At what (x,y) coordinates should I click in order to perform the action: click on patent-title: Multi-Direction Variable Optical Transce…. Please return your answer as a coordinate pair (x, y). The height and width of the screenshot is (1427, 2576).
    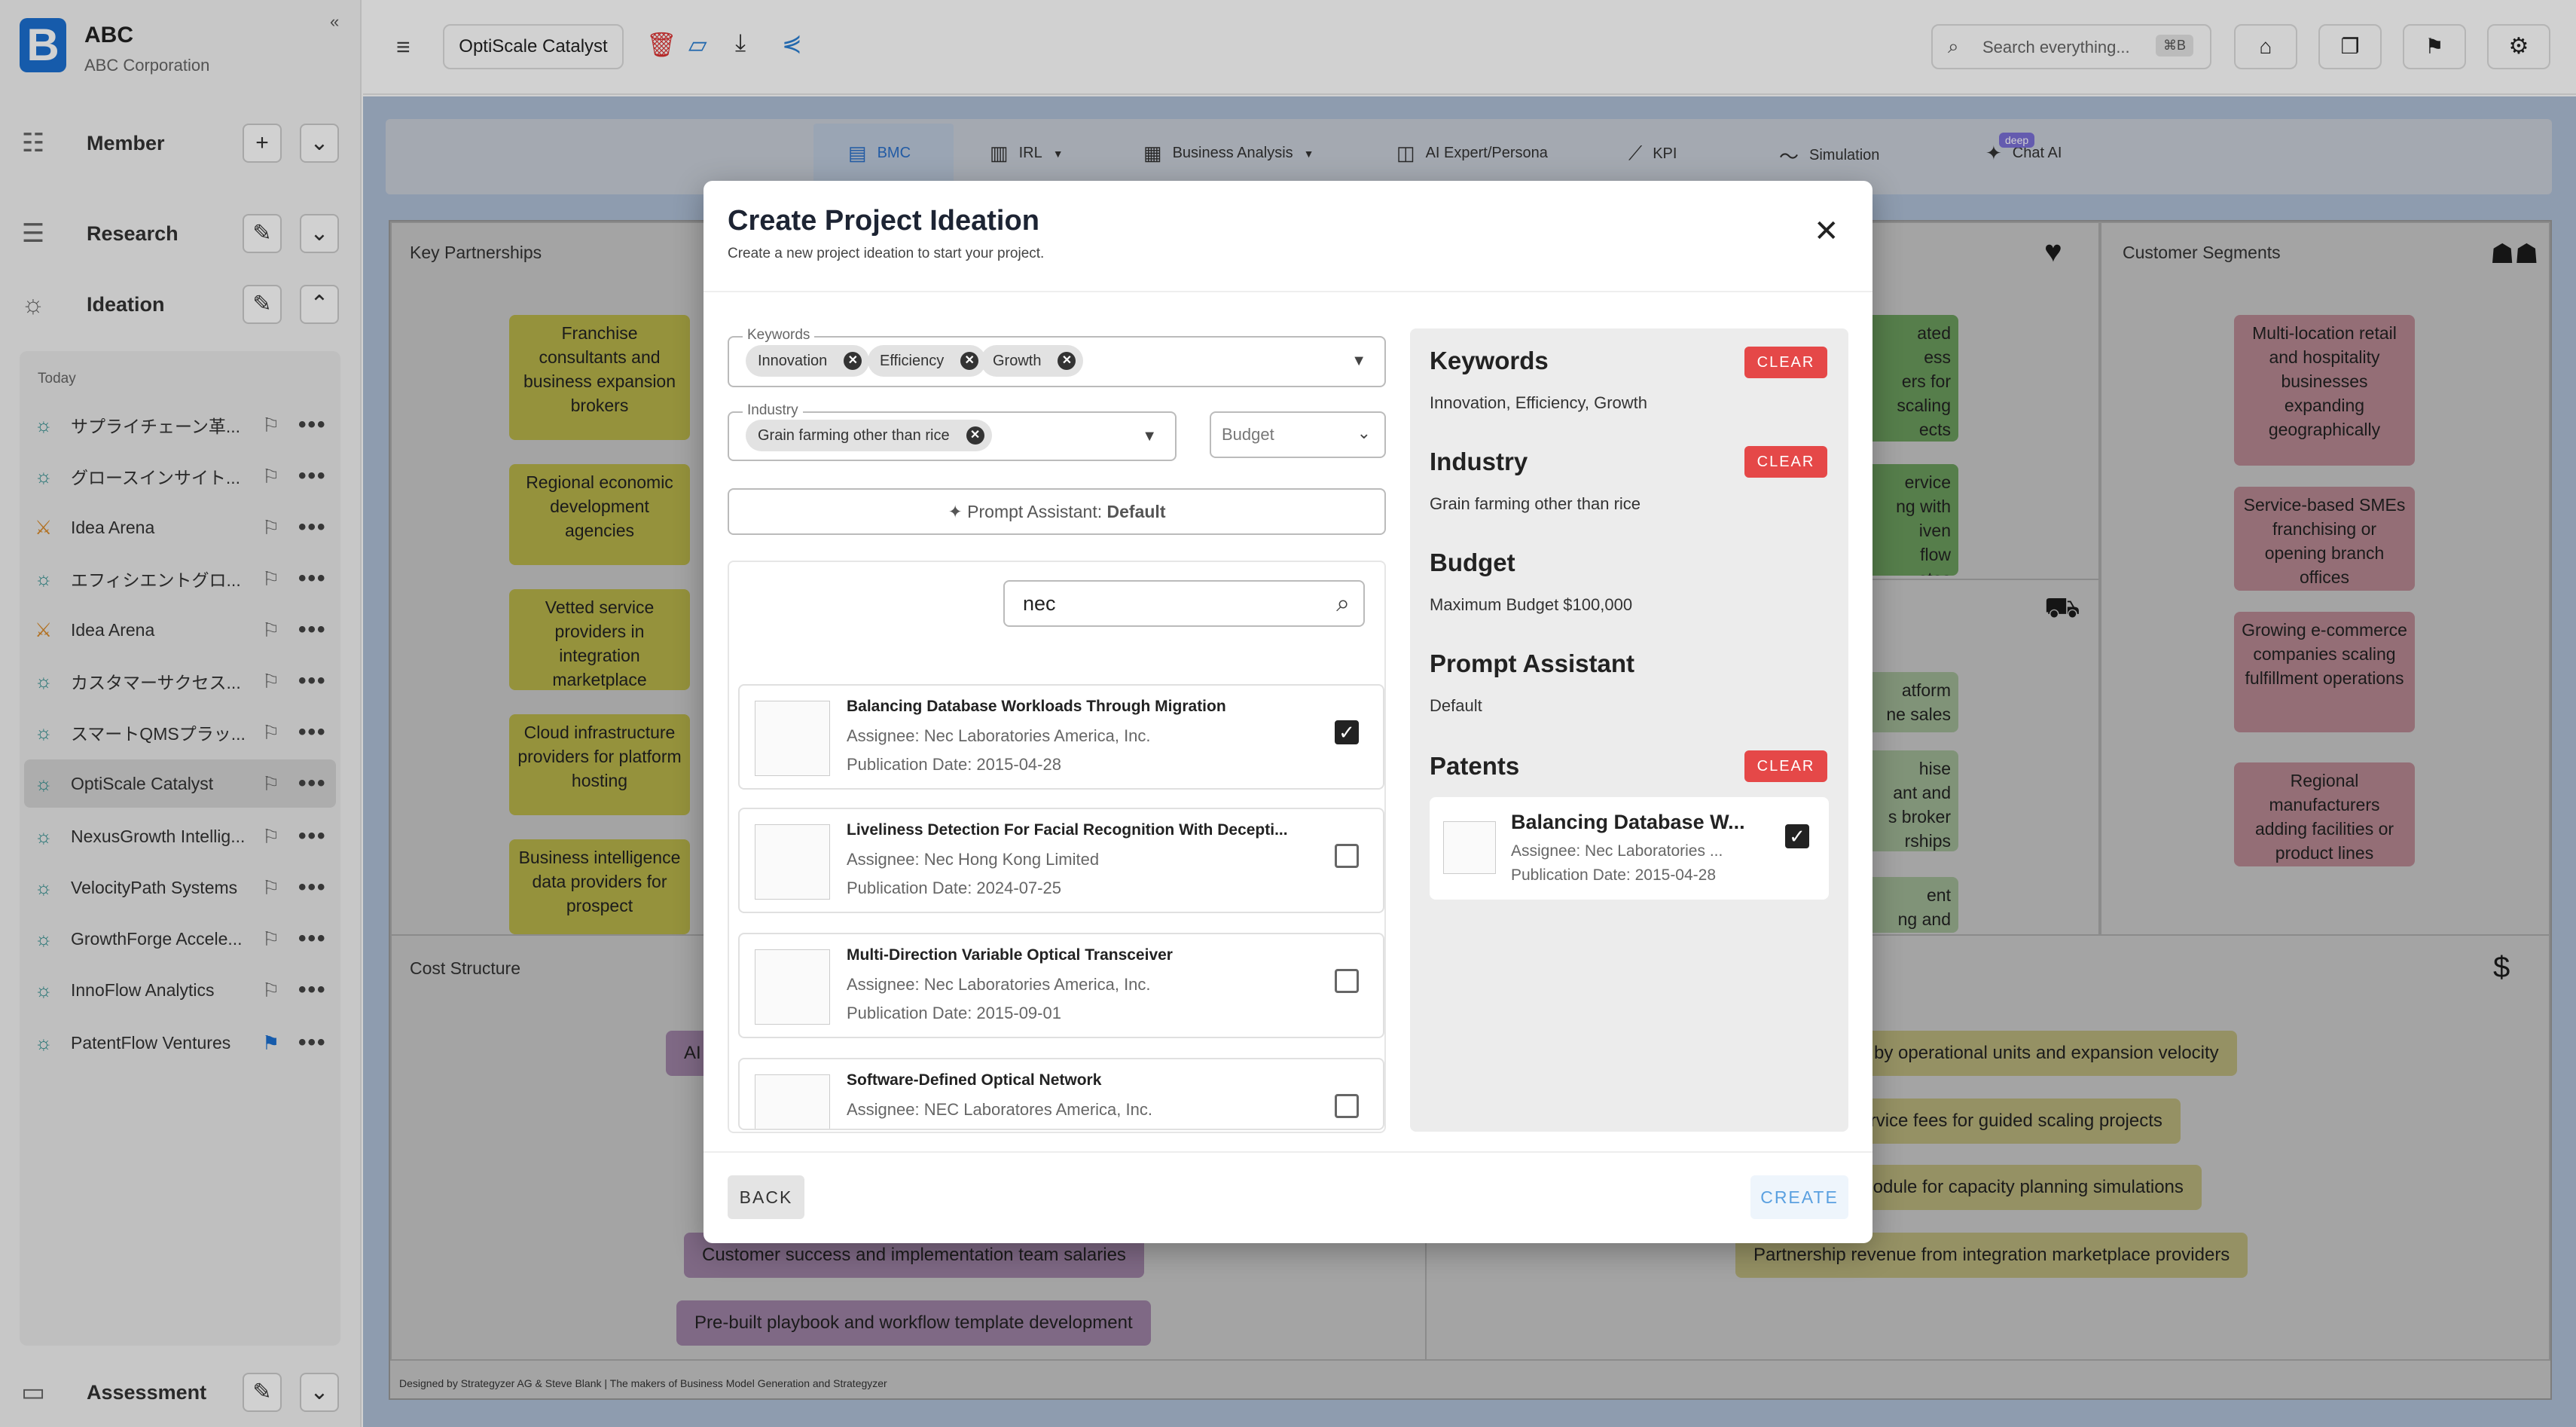
    Looking at the image, I should click on (1010, 955).